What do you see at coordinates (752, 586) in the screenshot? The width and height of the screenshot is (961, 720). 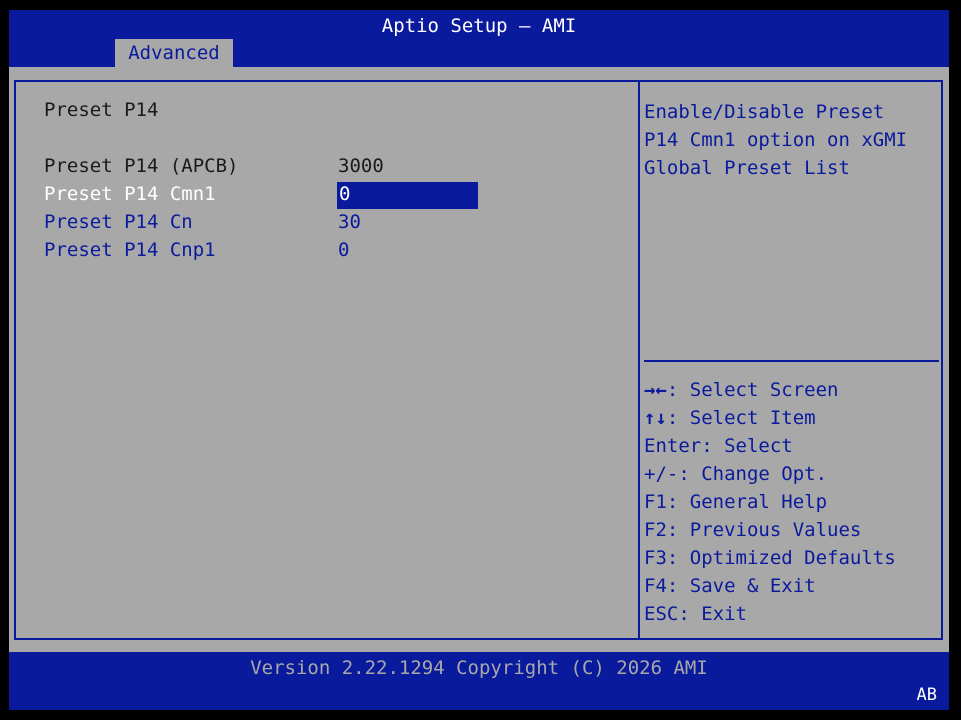 I see `key-description: Save & Exit` at bounding box center [752, 586].